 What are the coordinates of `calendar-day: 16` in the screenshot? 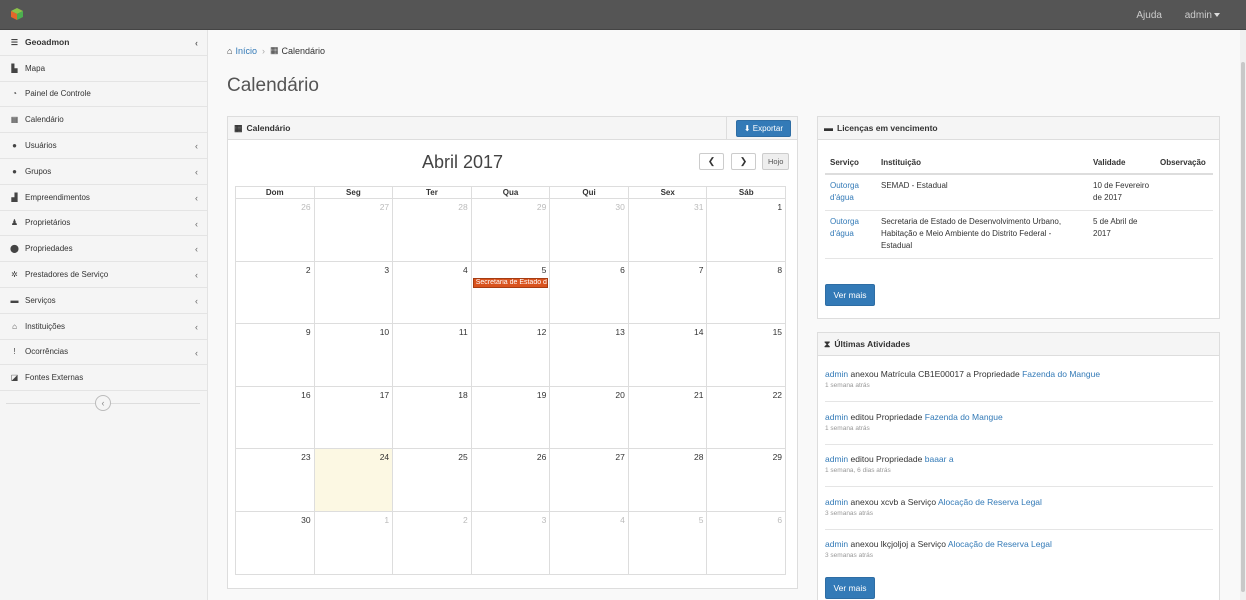 It's located at (275, 418).